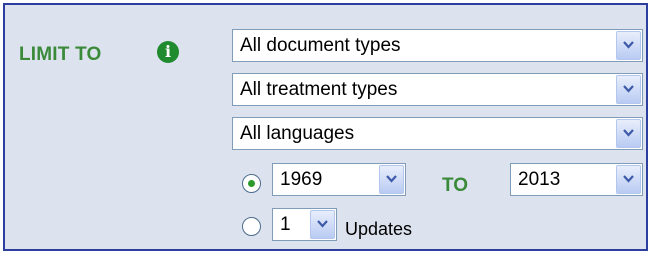  Describe the element at coordinates (437, 133) in the screenshot. I see `language-select: All languages` at that location.